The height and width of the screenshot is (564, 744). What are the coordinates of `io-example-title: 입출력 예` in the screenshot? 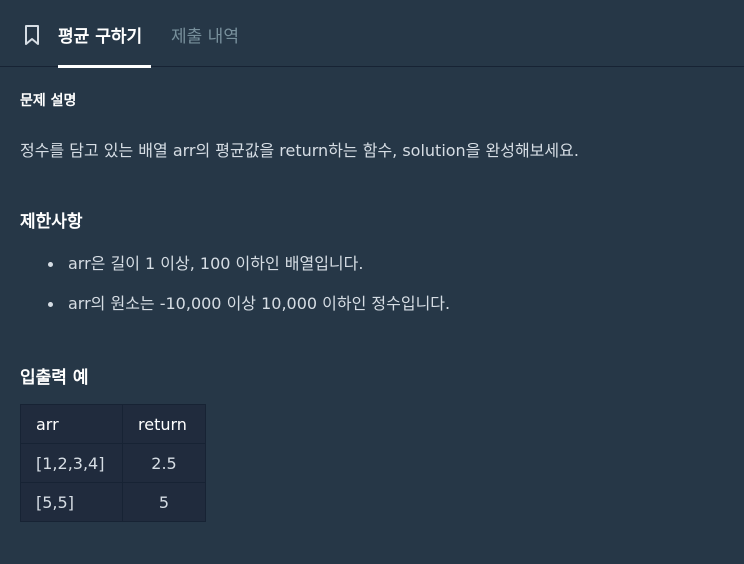 It's located at (54, 378).